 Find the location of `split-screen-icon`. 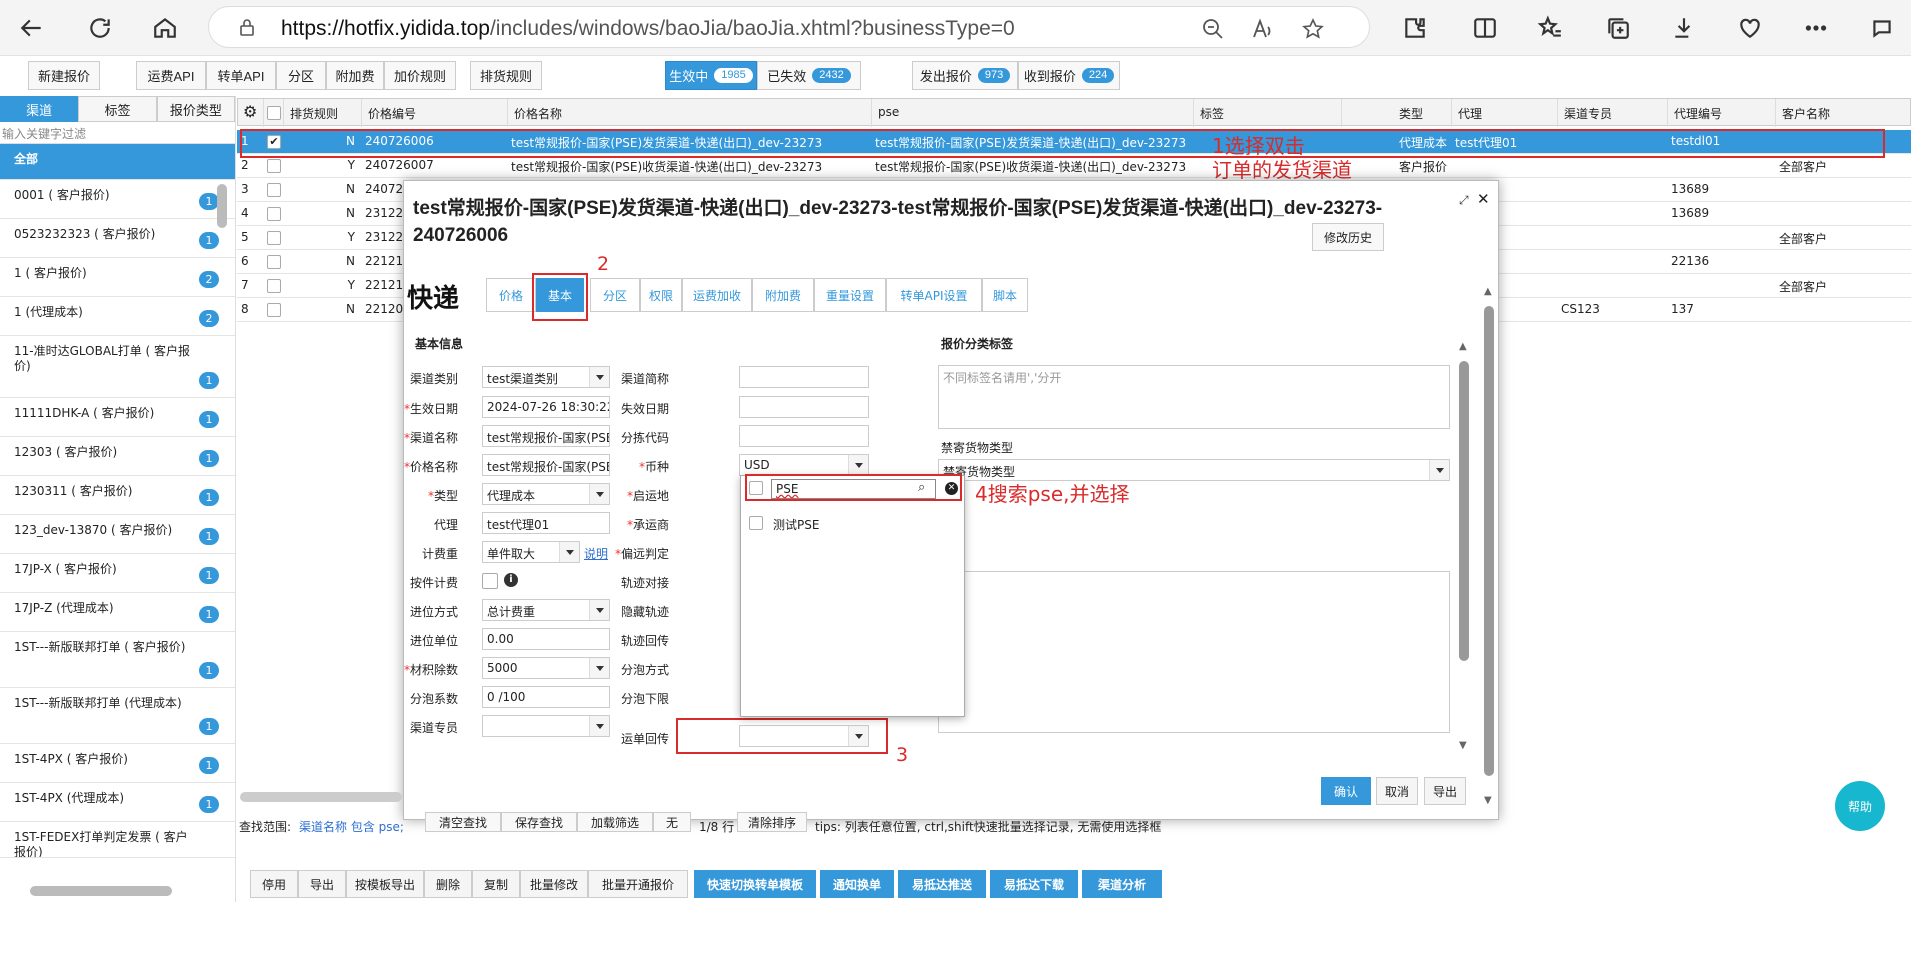

split-screen-icon is located at coordinates (1485, 28).